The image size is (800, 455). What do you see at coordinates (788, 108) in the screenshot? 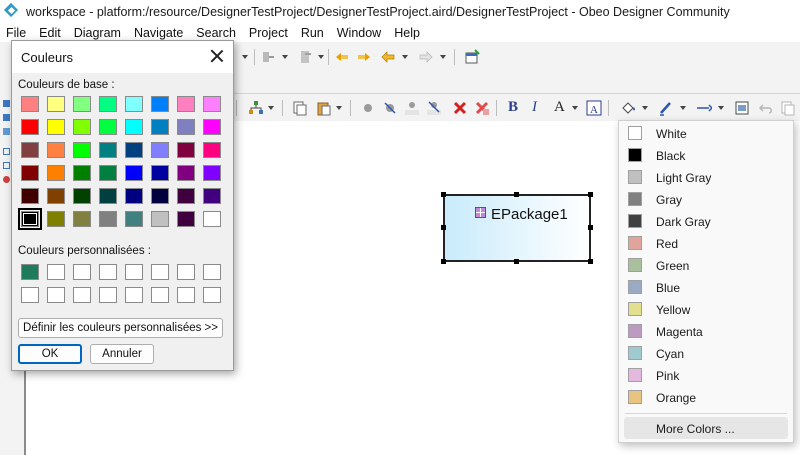
I see `copy-icon` at bounding box center [788, 108].